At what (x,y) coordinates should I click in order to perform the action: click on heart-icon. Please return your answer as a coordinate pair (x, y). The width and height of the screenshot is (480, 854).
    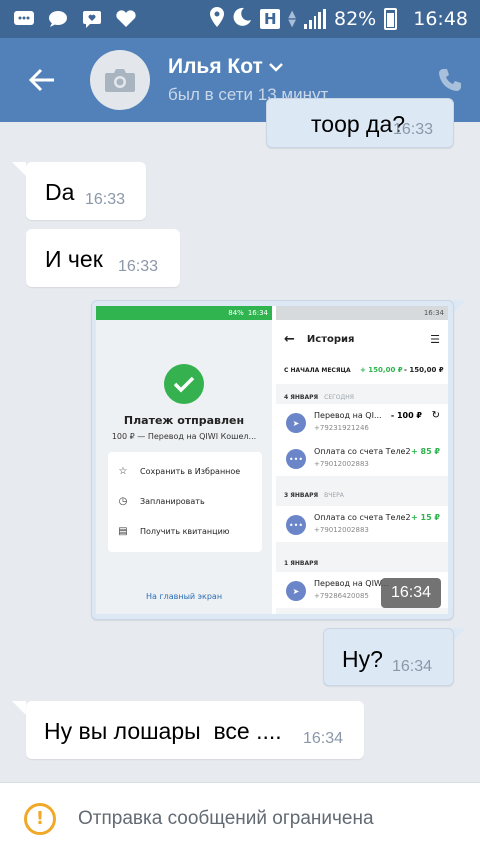
    Looking at the image, I should click on (126, 19).